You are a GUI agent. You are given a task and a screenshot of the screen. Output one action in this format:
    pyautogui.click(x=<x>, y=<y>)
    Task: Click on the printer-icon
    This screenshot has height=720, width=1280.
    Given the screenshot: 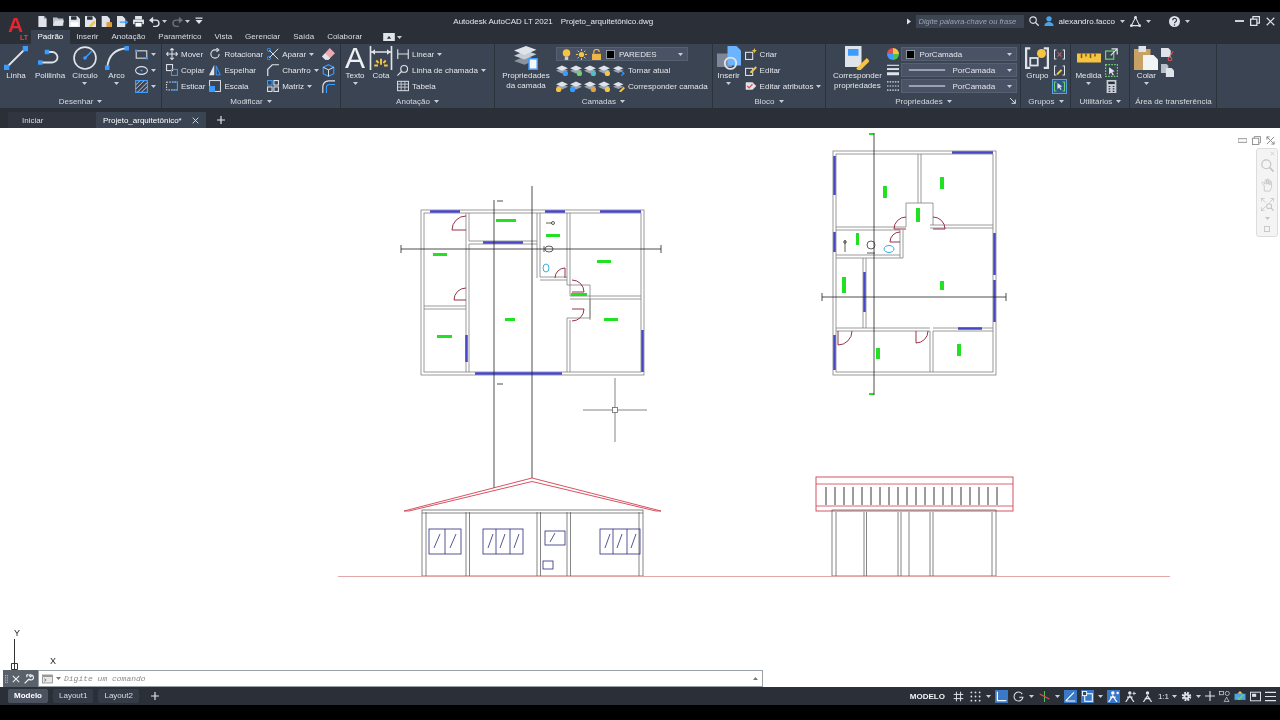 What is the action you would take?
    pyautogui.click(x=138, y=21)
    